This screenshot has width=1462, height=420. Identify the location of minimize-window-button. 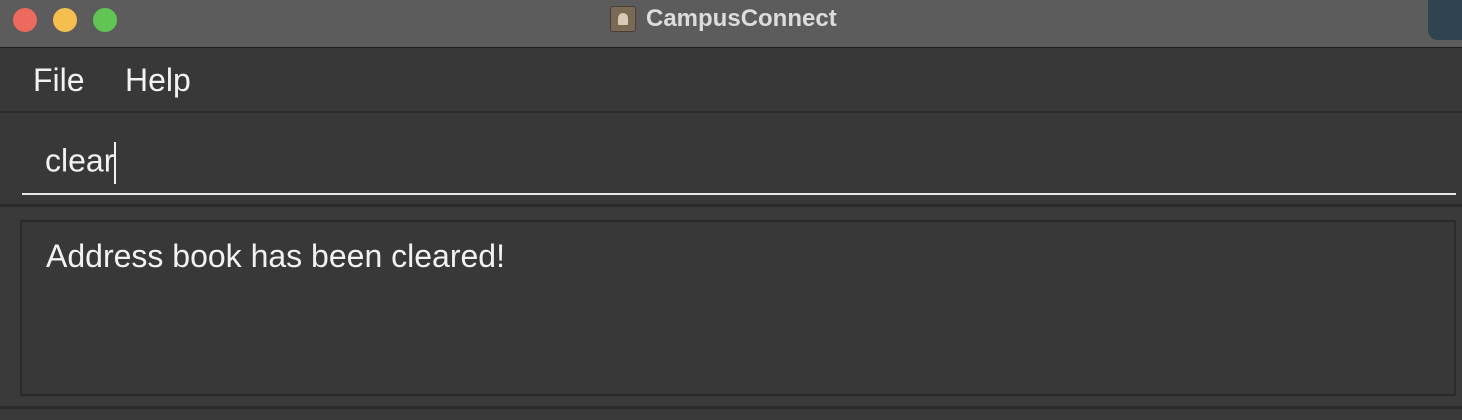
(65, 20).